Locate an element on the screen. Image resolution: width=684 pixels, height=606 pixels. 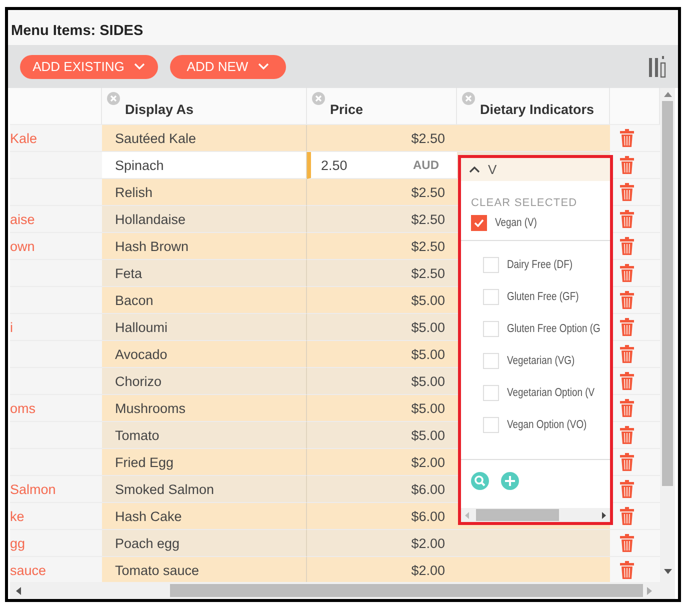
table-cell: Hash Cake is located at coordinates (204, 516).